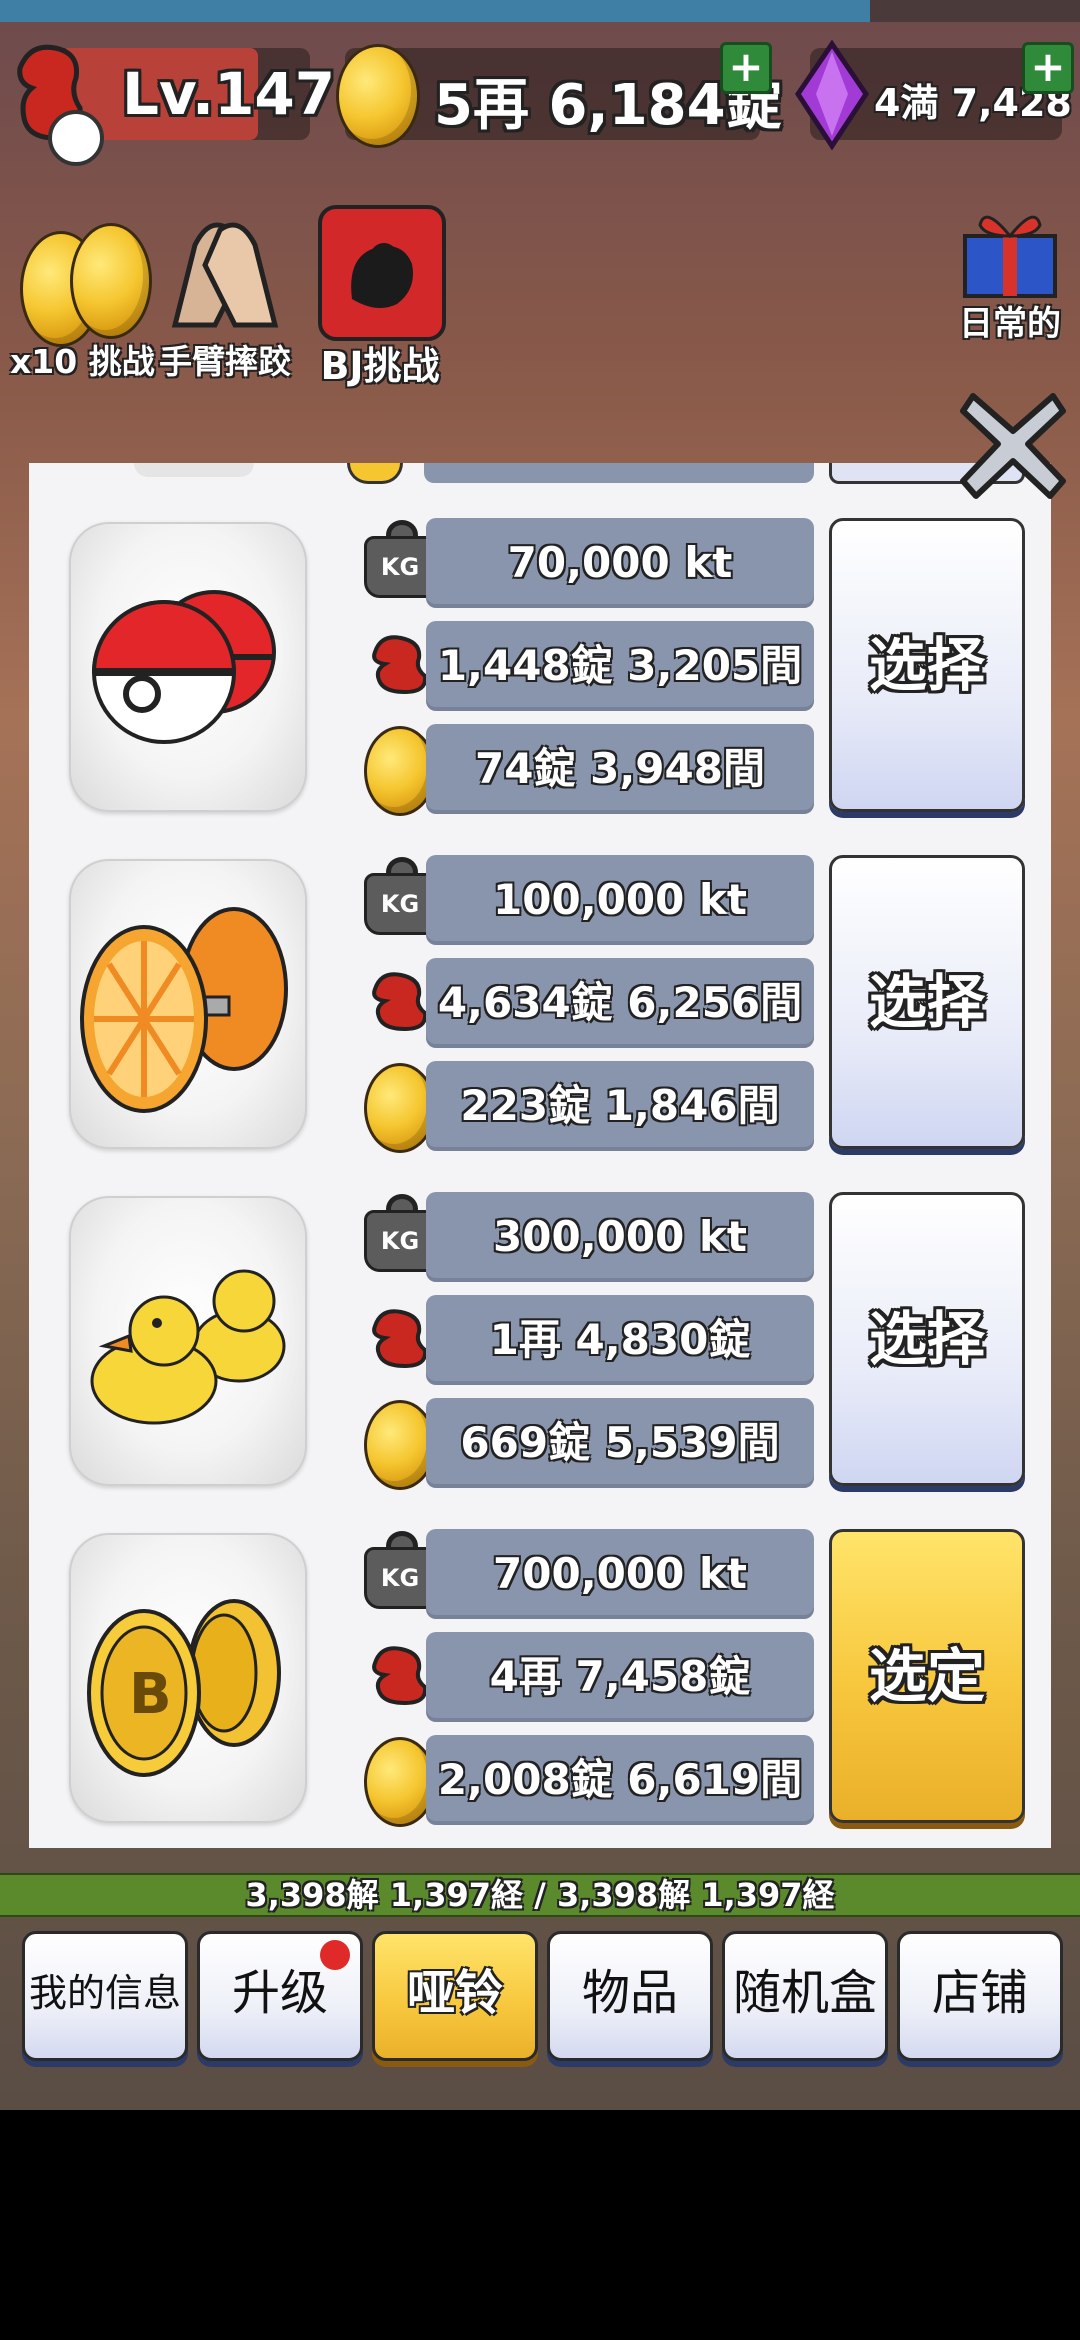  I want to click on tab-shop: 店铺, so click(980, 1996).